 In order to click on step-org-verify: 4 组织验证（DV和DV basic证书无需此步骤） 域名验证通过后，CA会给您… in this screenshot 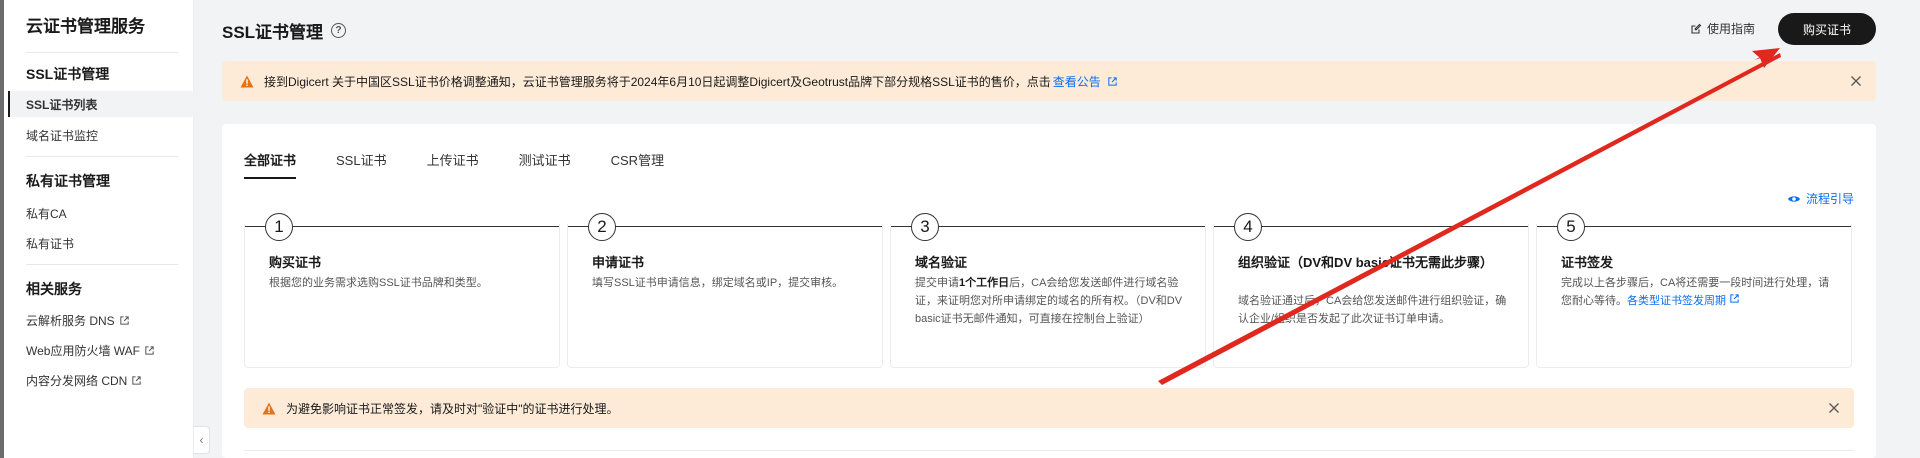, I will do `click(1371, 290)`.